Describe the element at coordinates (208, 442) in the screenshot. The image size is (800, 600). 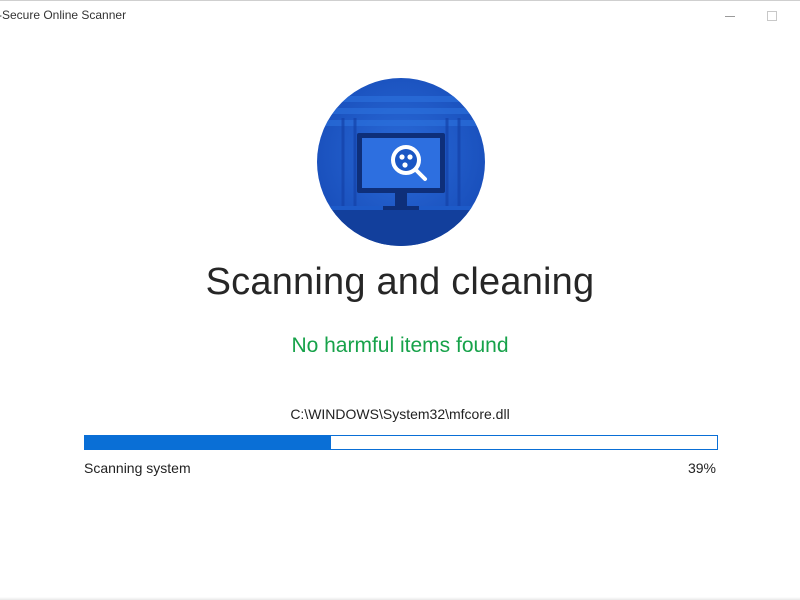
I see `progress-bar-fill` at that location.